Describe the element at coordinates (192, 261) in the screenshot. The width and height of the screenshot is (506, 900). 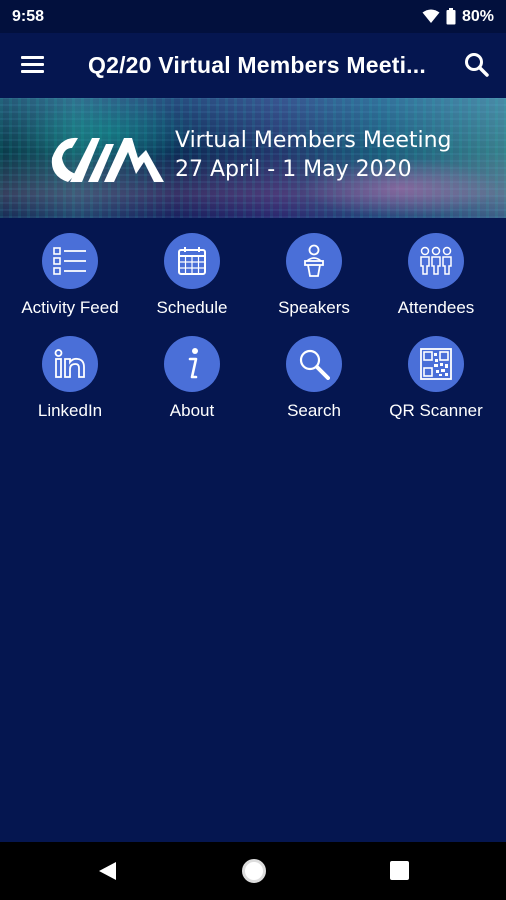
I see `calendar-icon` at that location.